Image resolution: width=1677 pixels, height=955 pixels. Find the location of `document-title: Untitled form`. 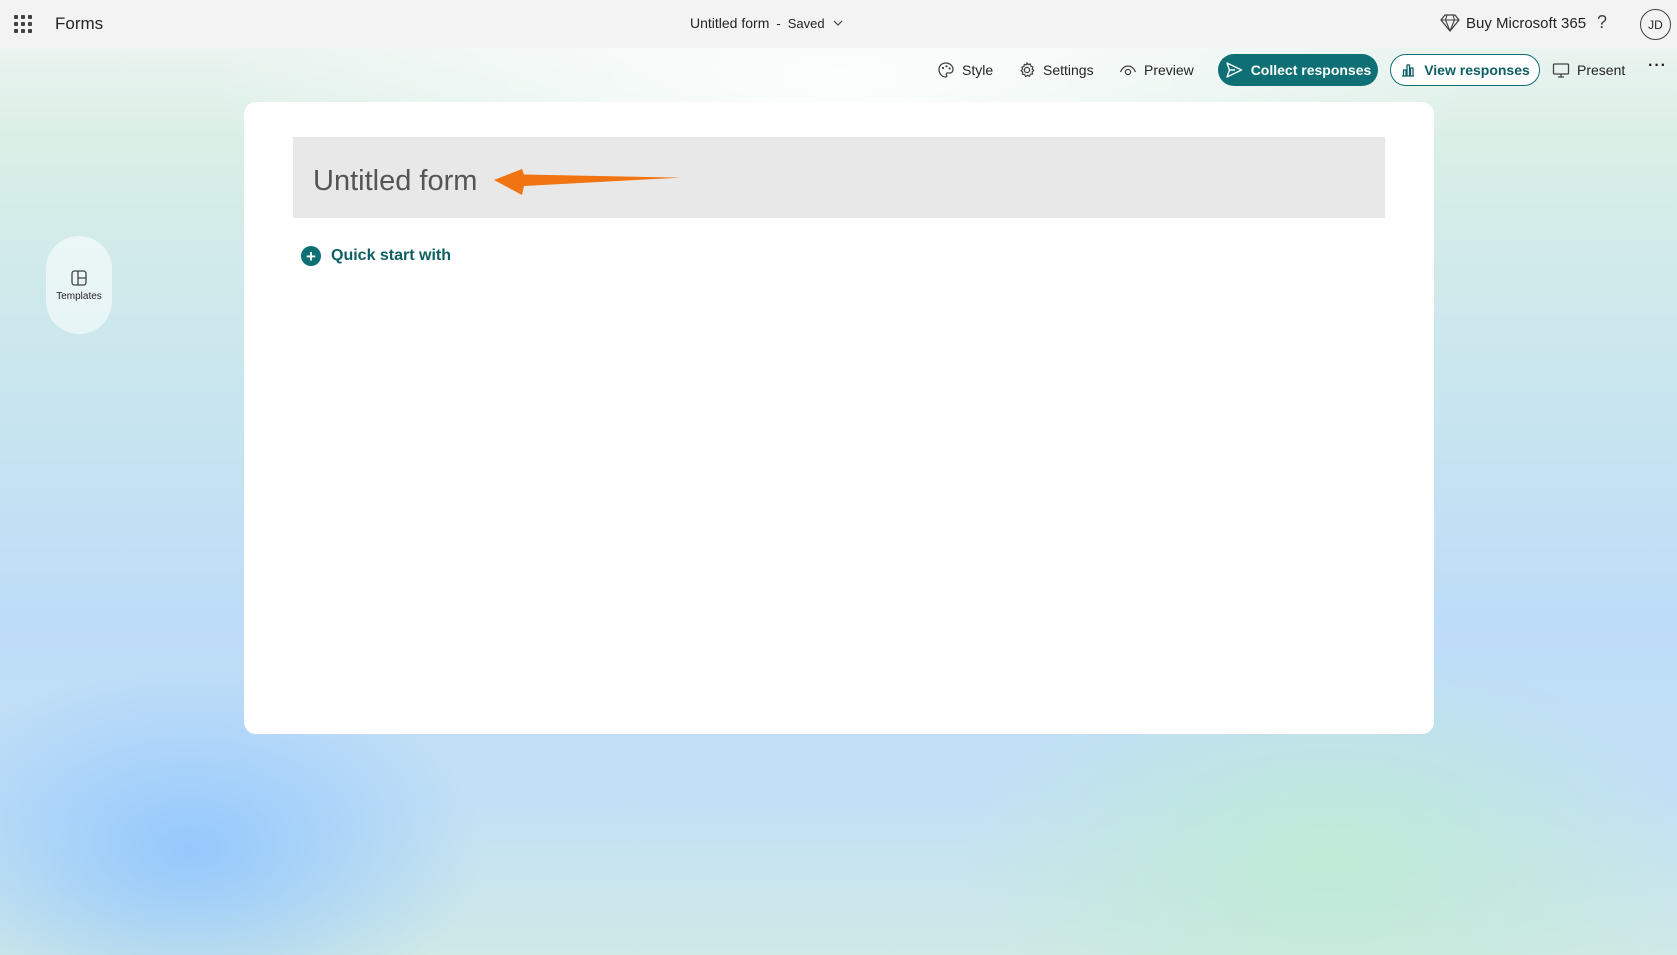

document-title: Untitled form is located at coordinates (730, 23).